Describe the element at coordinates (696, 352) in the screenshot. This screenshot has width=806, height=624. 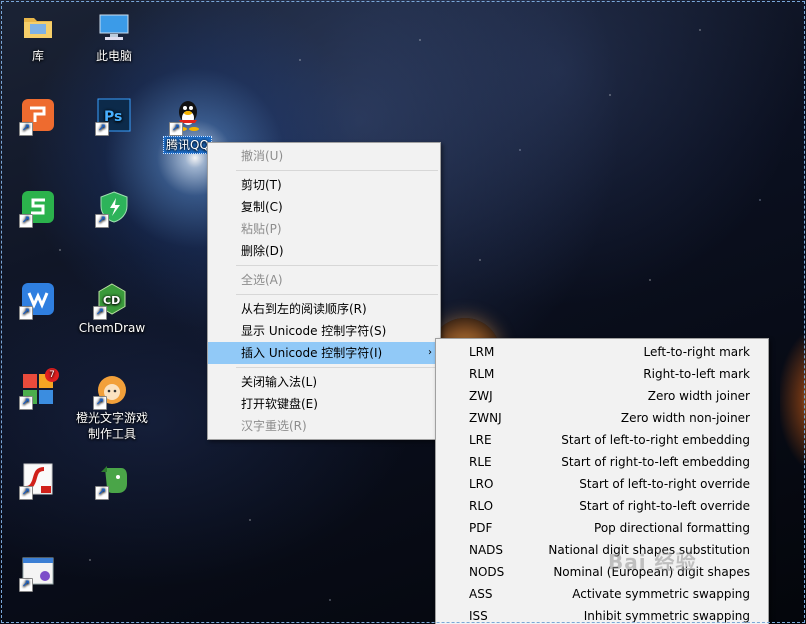
I see `control-description: Left-to-right mark` at that location.